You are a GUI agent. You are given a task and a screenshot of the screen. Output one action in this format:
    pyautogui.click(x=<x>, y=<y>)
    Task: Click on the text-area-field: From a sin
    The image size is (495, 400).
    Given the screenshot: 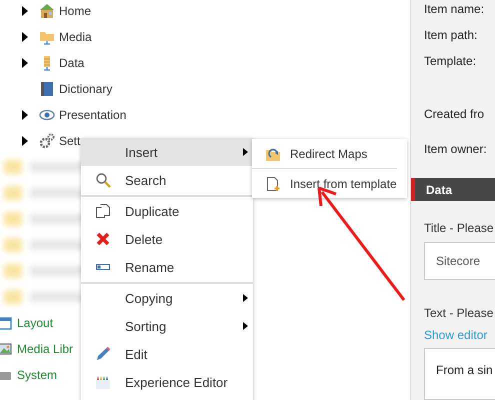 What is the action you would take?
    pyautogui.click(x=459, y=374)
    